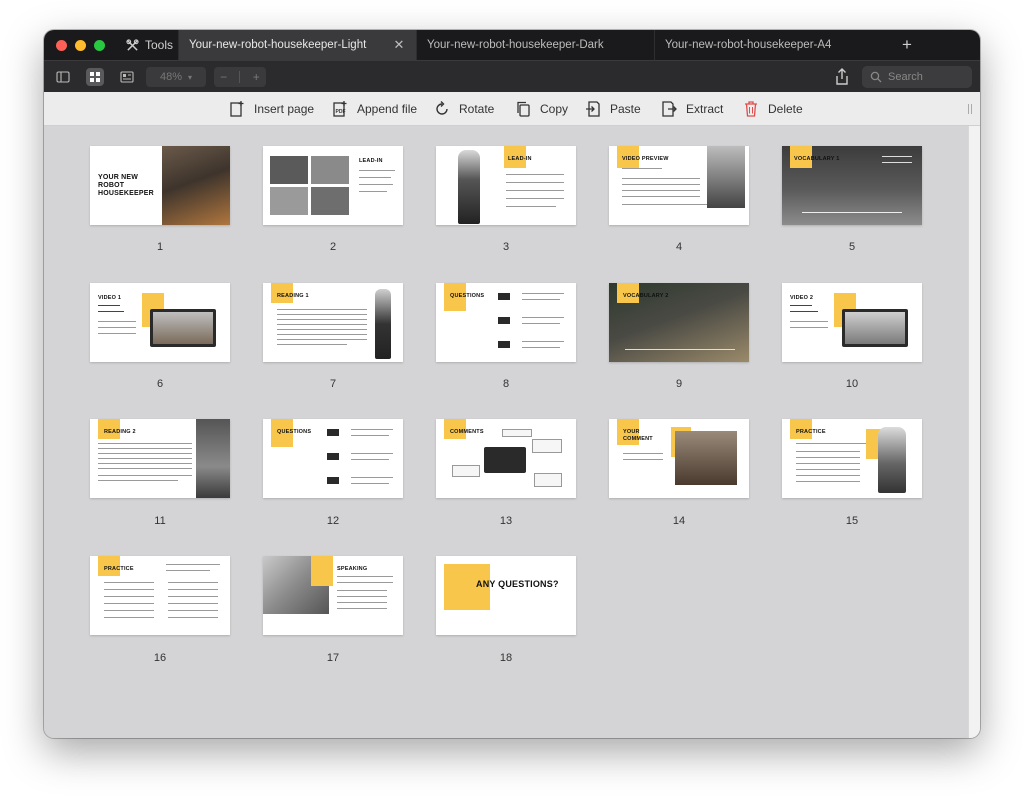  What do you see at coordinates (160, 458) in the screenshot?
I see `page-thumbnail-11: READING 2` at bounding box center [160, 458].